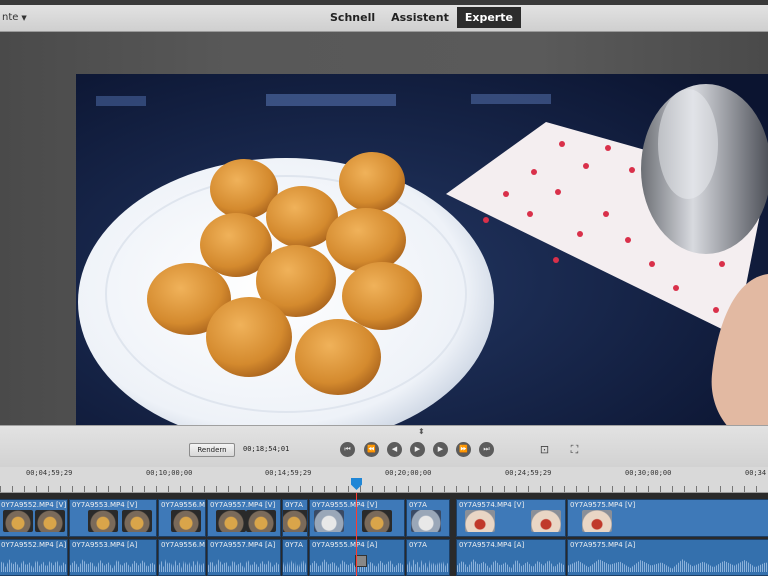 This screenshot has width=768, height=576. What do you see at coordinates (352, 17) in the screenshot?
I see `tab-schnell: Schnell` at bounding box center [352, 17].